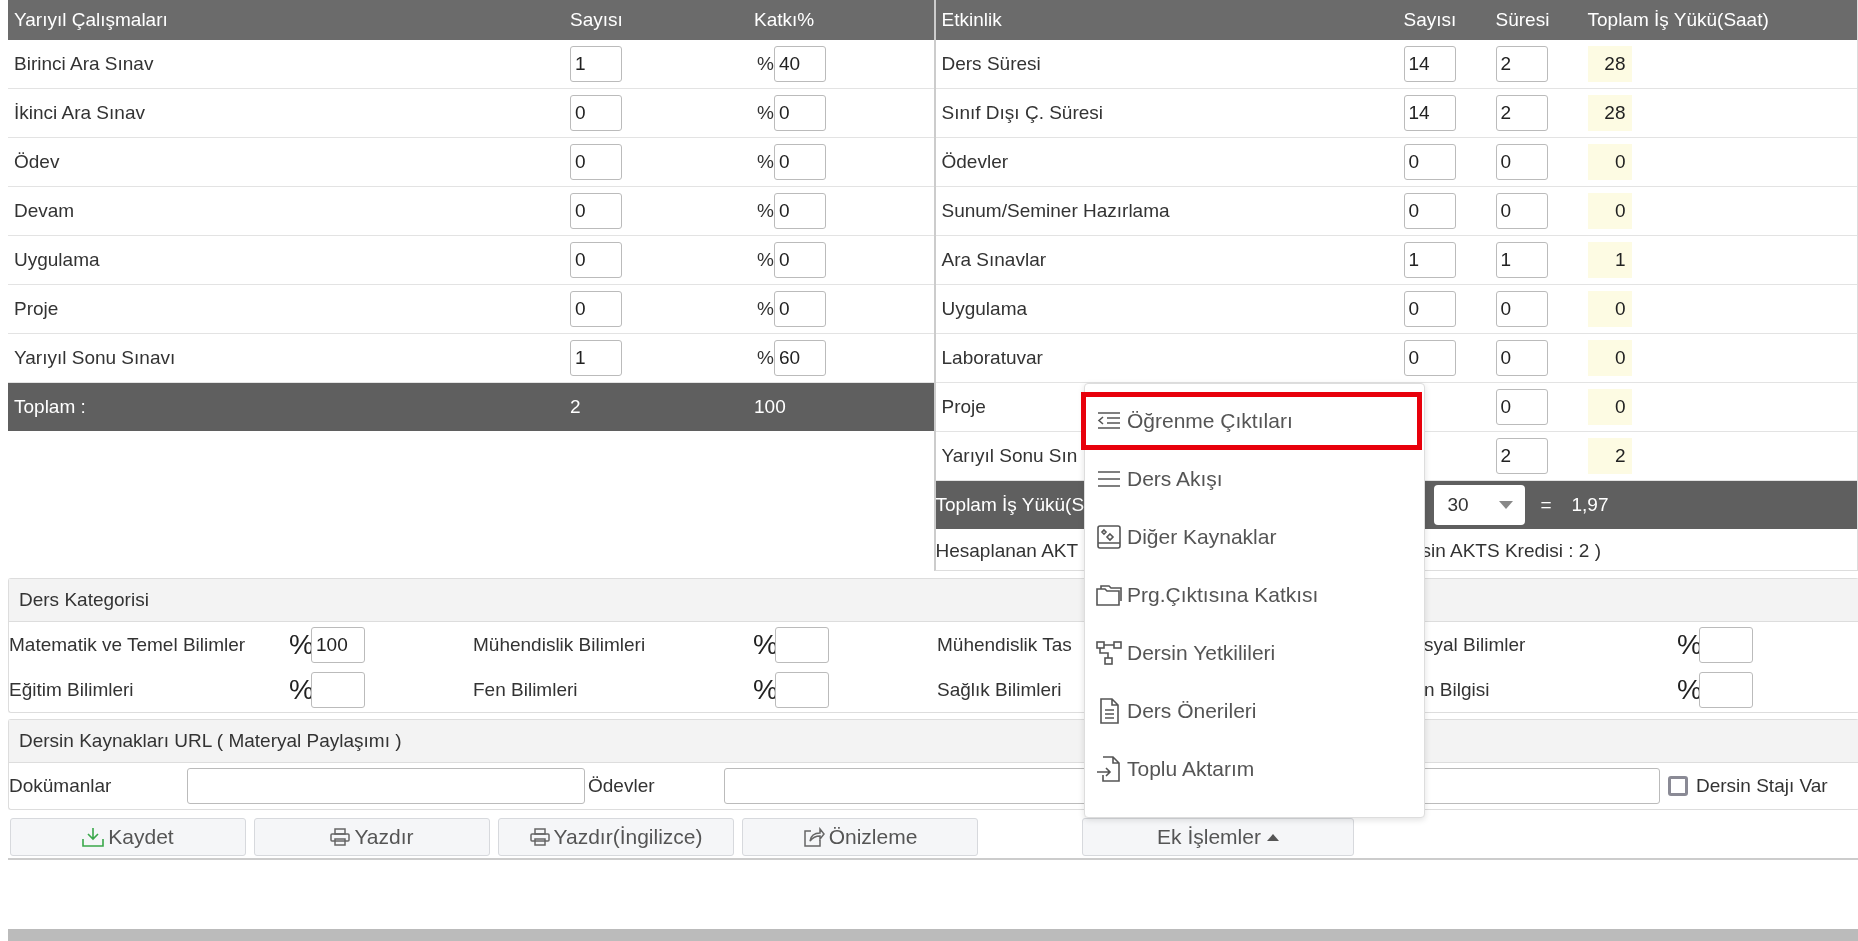 This screenshot has width=1858, height=941. Describe the element at coordinates (800, 358) in the screenshot. I see `input-field: 60` at that location.